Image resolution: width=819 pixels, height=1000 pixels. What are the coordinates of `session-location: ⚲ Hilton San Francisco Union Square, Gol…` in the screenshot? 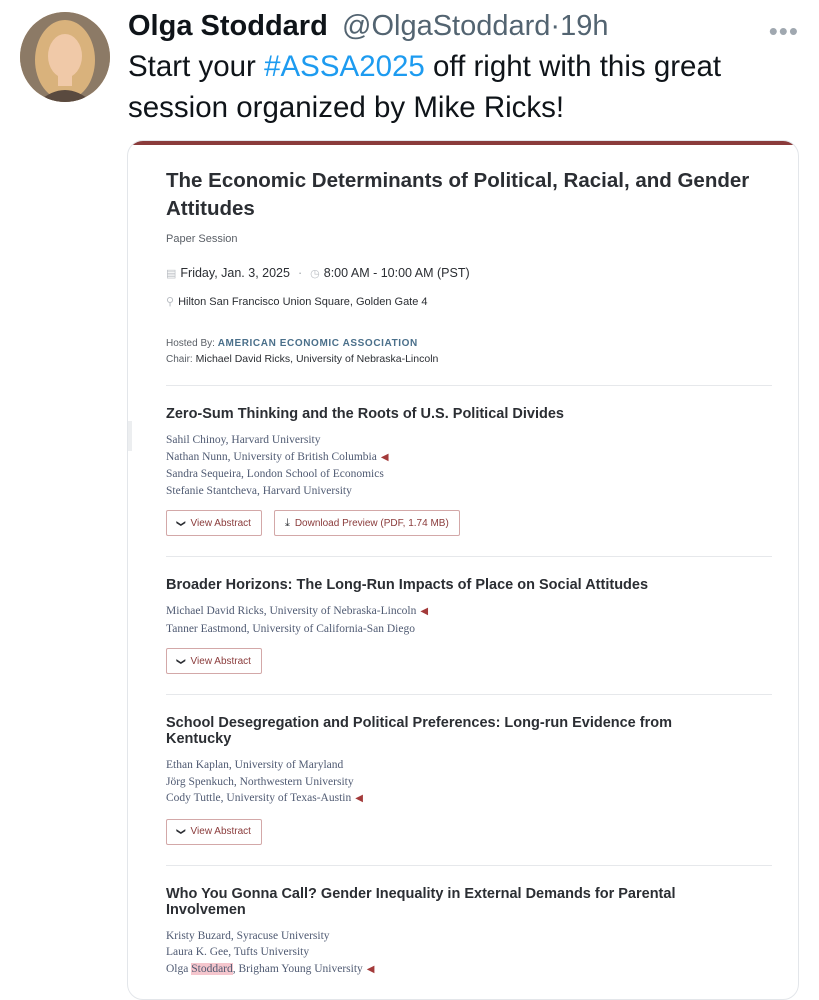 It's located at (469, 302).